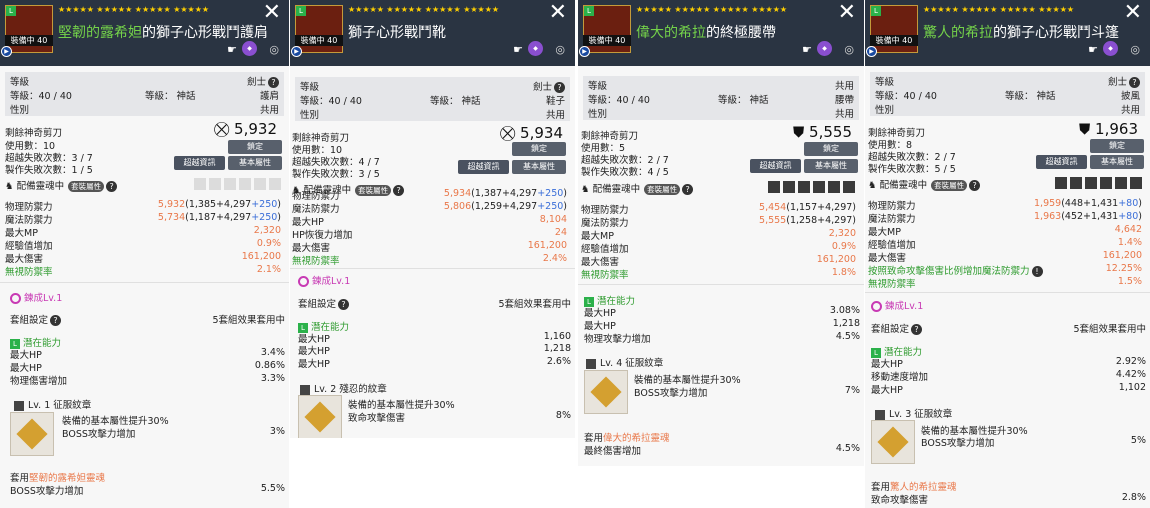 This screenshot has width=1150, height=508. I want to click on stat-label: 魔法防禦力, so click(316, 209).